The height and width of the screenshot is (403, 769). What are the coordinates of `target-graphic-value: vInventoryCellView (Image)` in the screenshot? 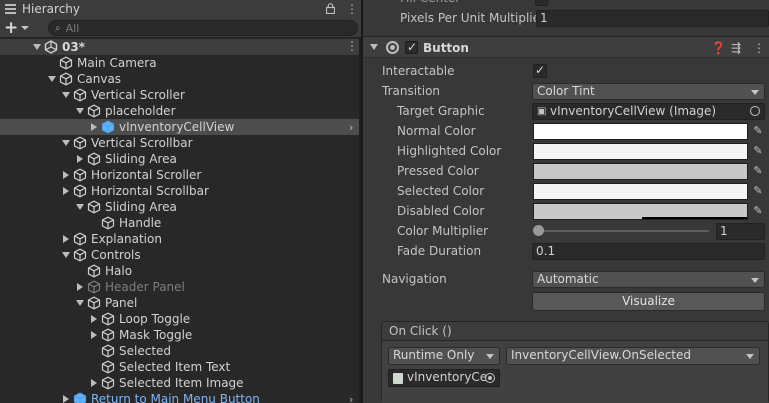 It's located at (633, 111).